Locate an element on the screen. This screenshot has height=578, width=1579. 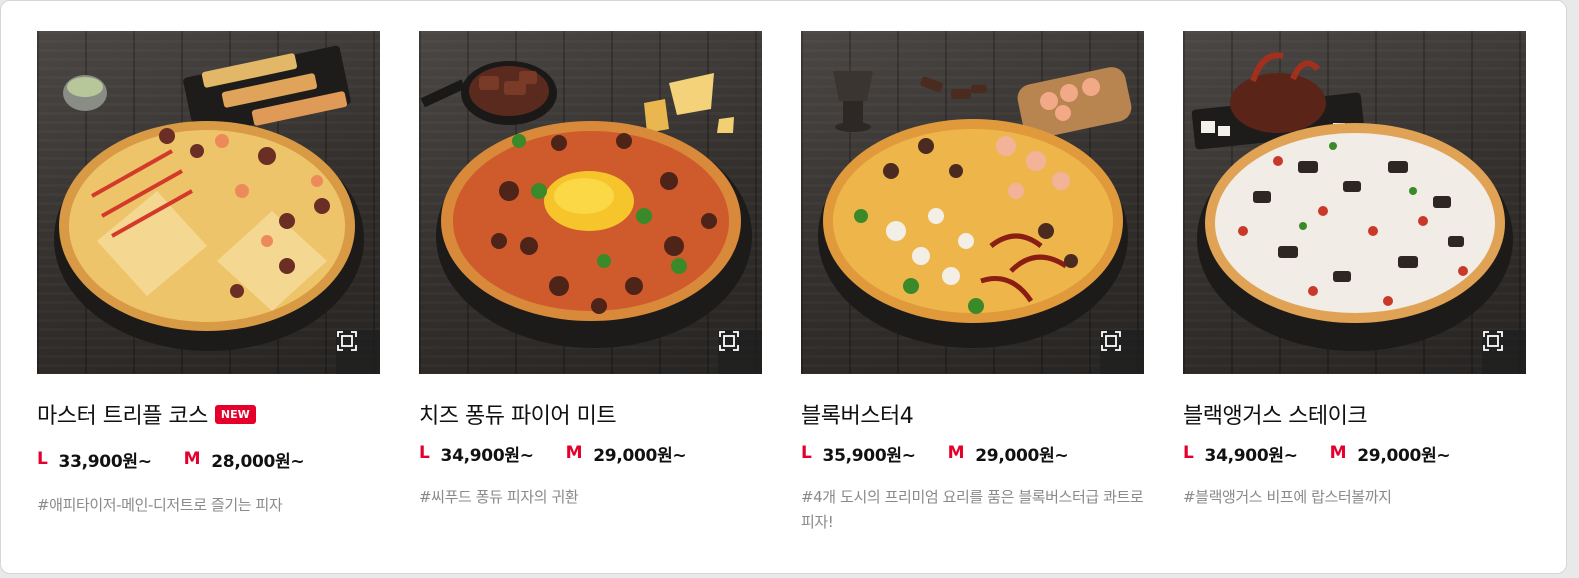
product-name: 블록버스터4 is located at coordinates (857, 414).